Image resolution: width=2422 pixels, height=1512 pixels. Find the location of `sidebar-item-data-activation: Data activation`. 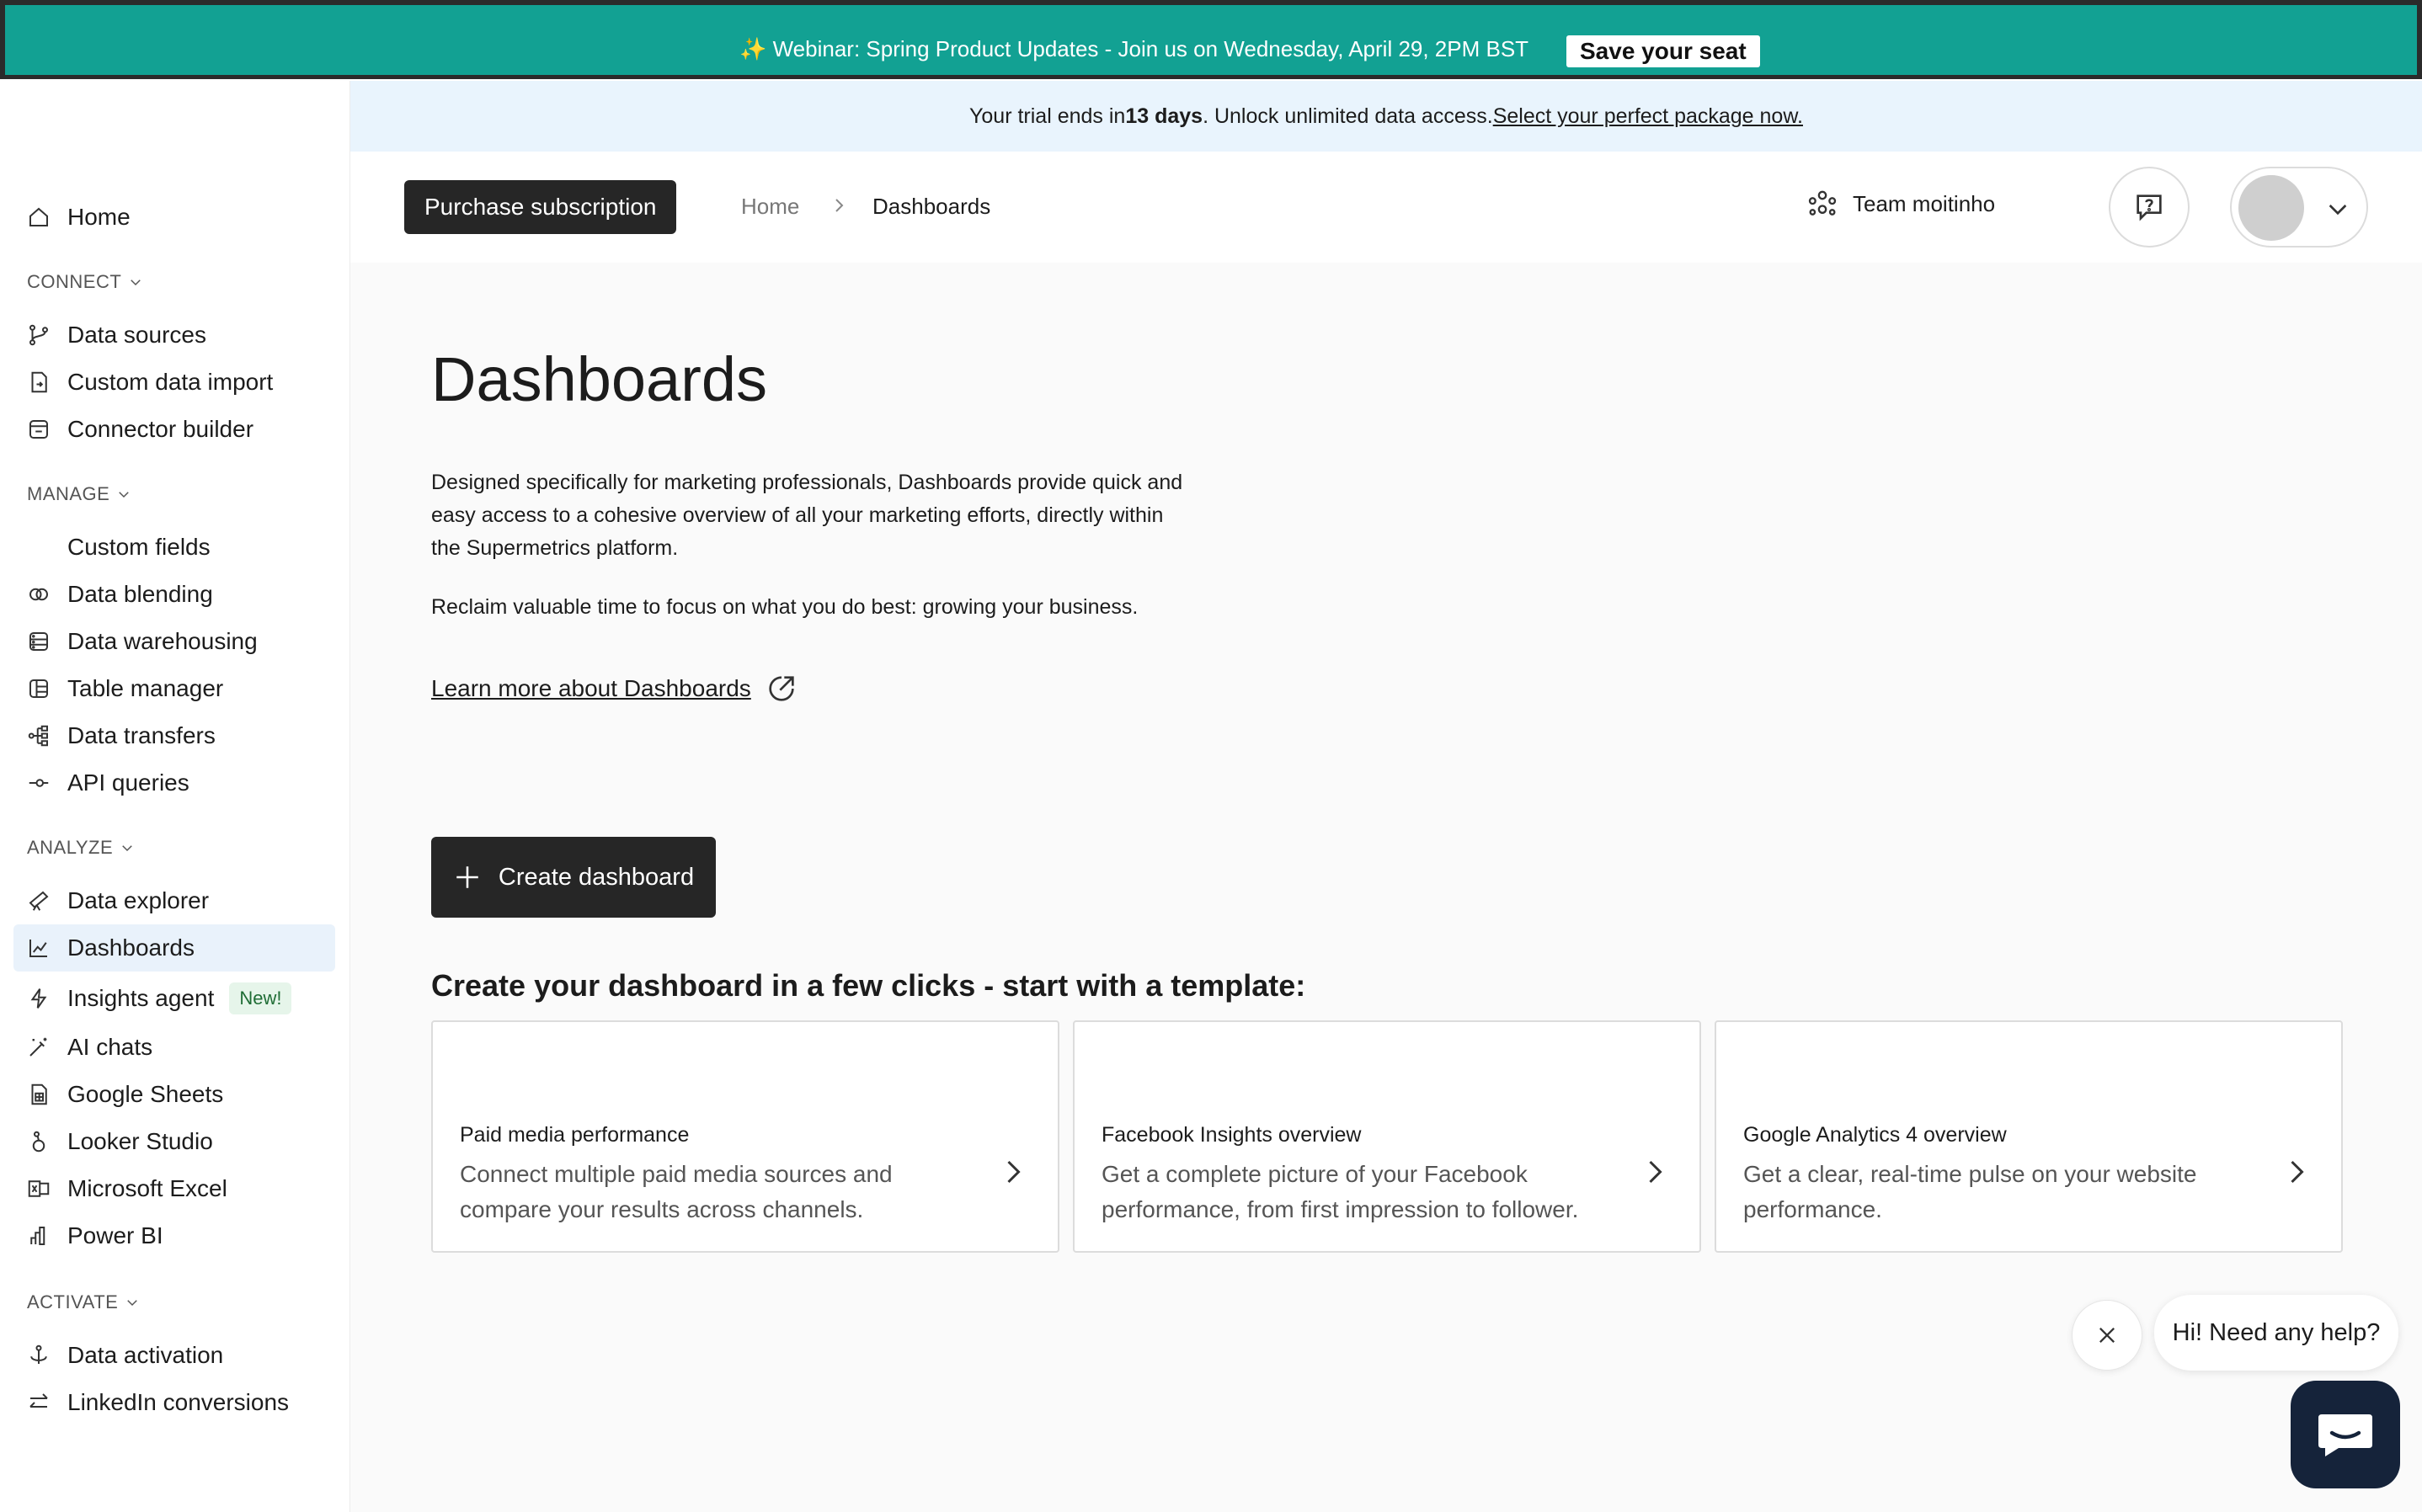

sidebar-item-data-activation: Data activation is located at coordinates (174, 1355).